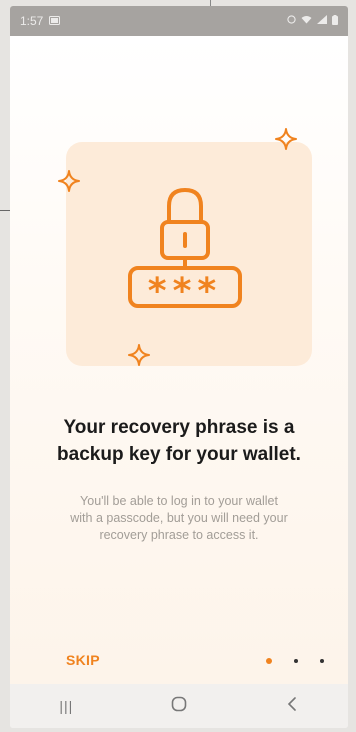 The width and height of the screenshot is (356, 732). I want to click on password-asterisks: ***, so click(185, 291).